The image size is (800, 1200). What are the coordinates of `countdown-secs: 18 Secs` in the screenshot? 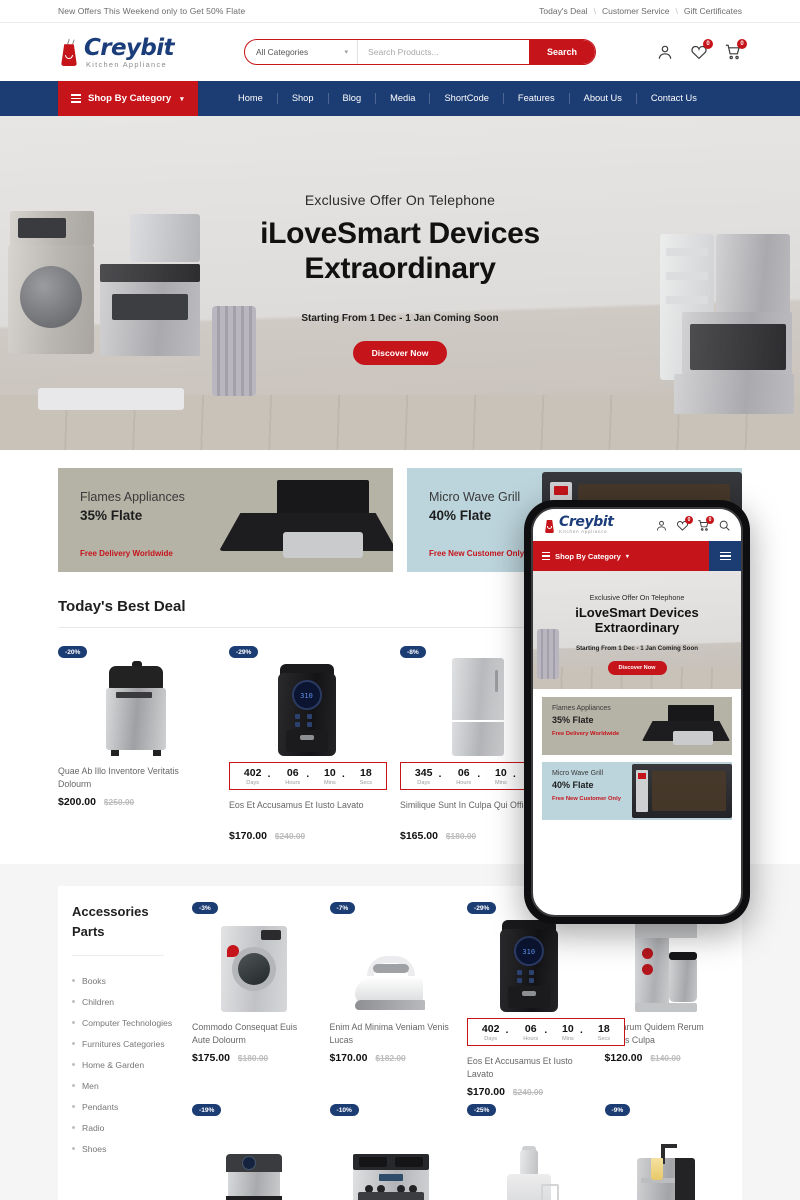 It's located at (366, 776).